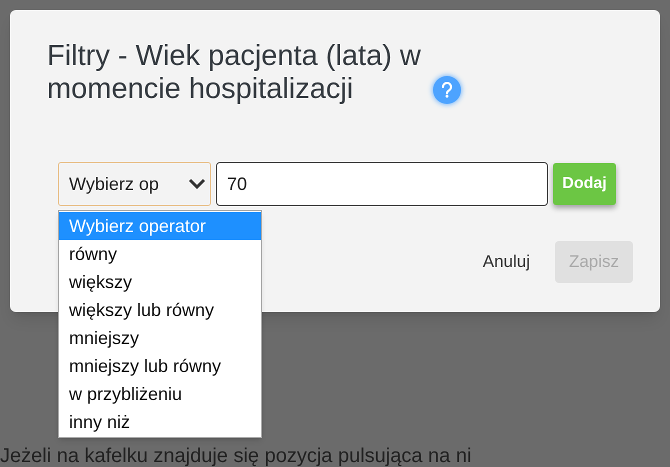 This screenshot has width=670, height=467. What do you see at coordinates (134, 184) in the screenshot?
I see `operator-select: Wybierz op` at bounding box center [134, 184].